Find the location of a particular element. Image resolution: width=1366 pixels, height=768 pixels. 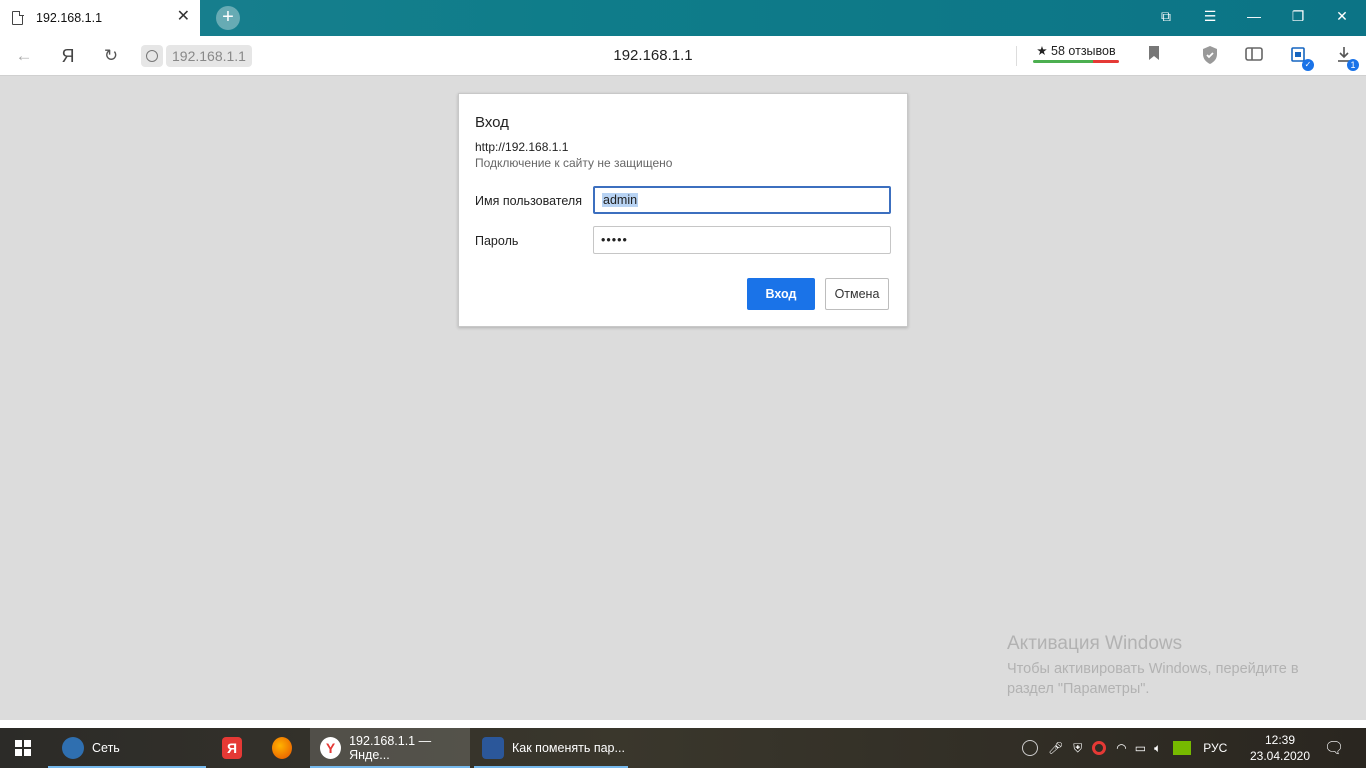

dialog-title: Вход is located at coordinates (492, 122).